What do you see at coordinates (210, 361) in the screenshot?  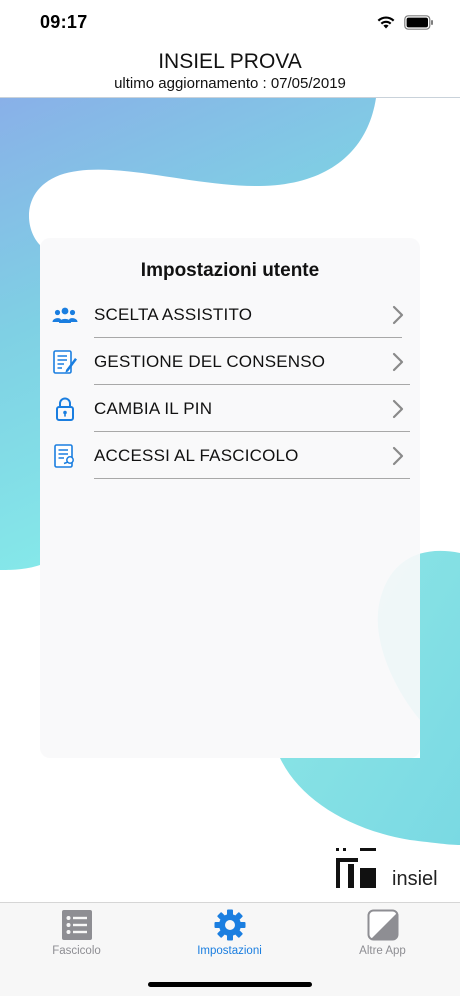 I see `menu-item-label: GESTIONE DEL CONSENSO` at bounding box center [210, 361].